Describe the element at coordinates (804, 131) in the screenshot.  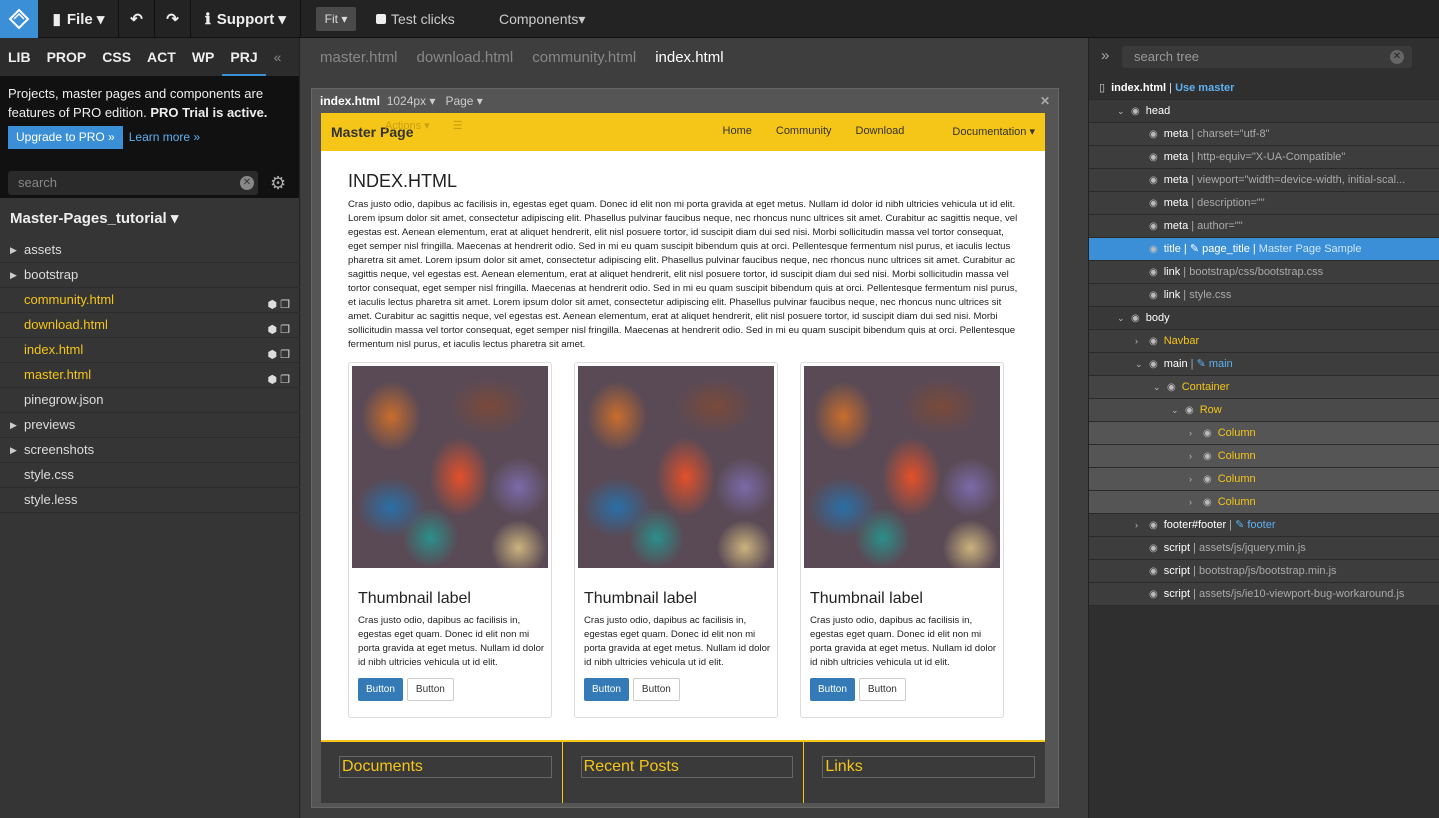
I see `nav-community: Community` at that location.